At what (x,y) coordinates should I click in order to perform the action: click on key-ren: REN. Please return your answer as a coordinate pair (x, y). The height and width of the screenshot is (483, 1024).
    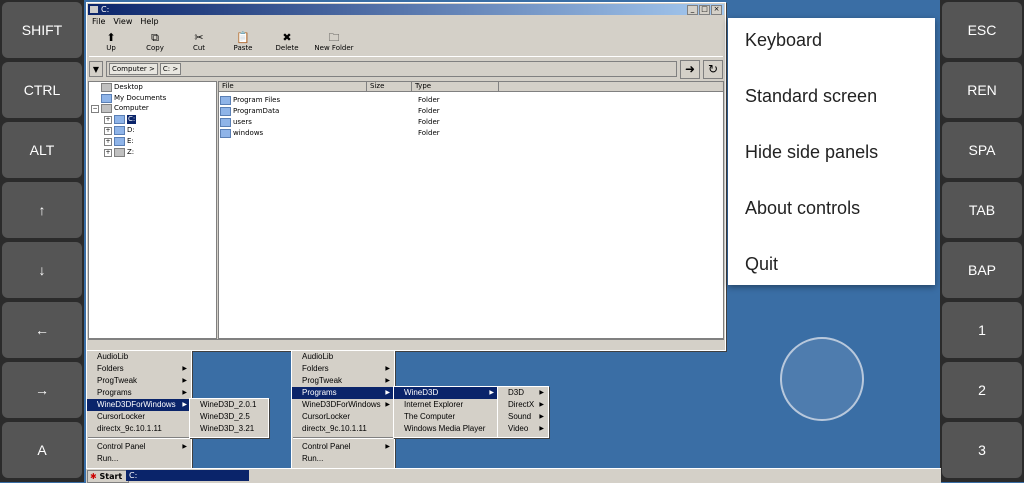
    Looking at the image, I should click on (982, 90).